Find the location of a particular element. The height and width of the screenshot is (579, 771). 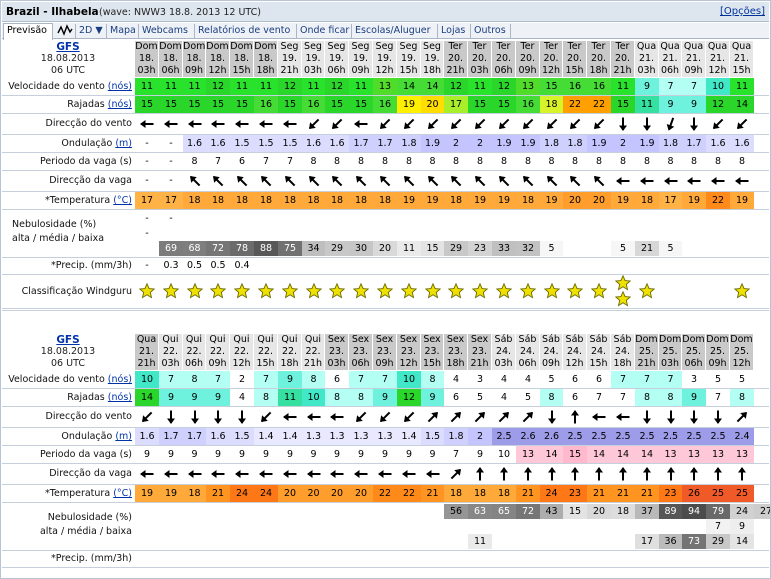

day-date: 23. is located at coordinates (408, 351).